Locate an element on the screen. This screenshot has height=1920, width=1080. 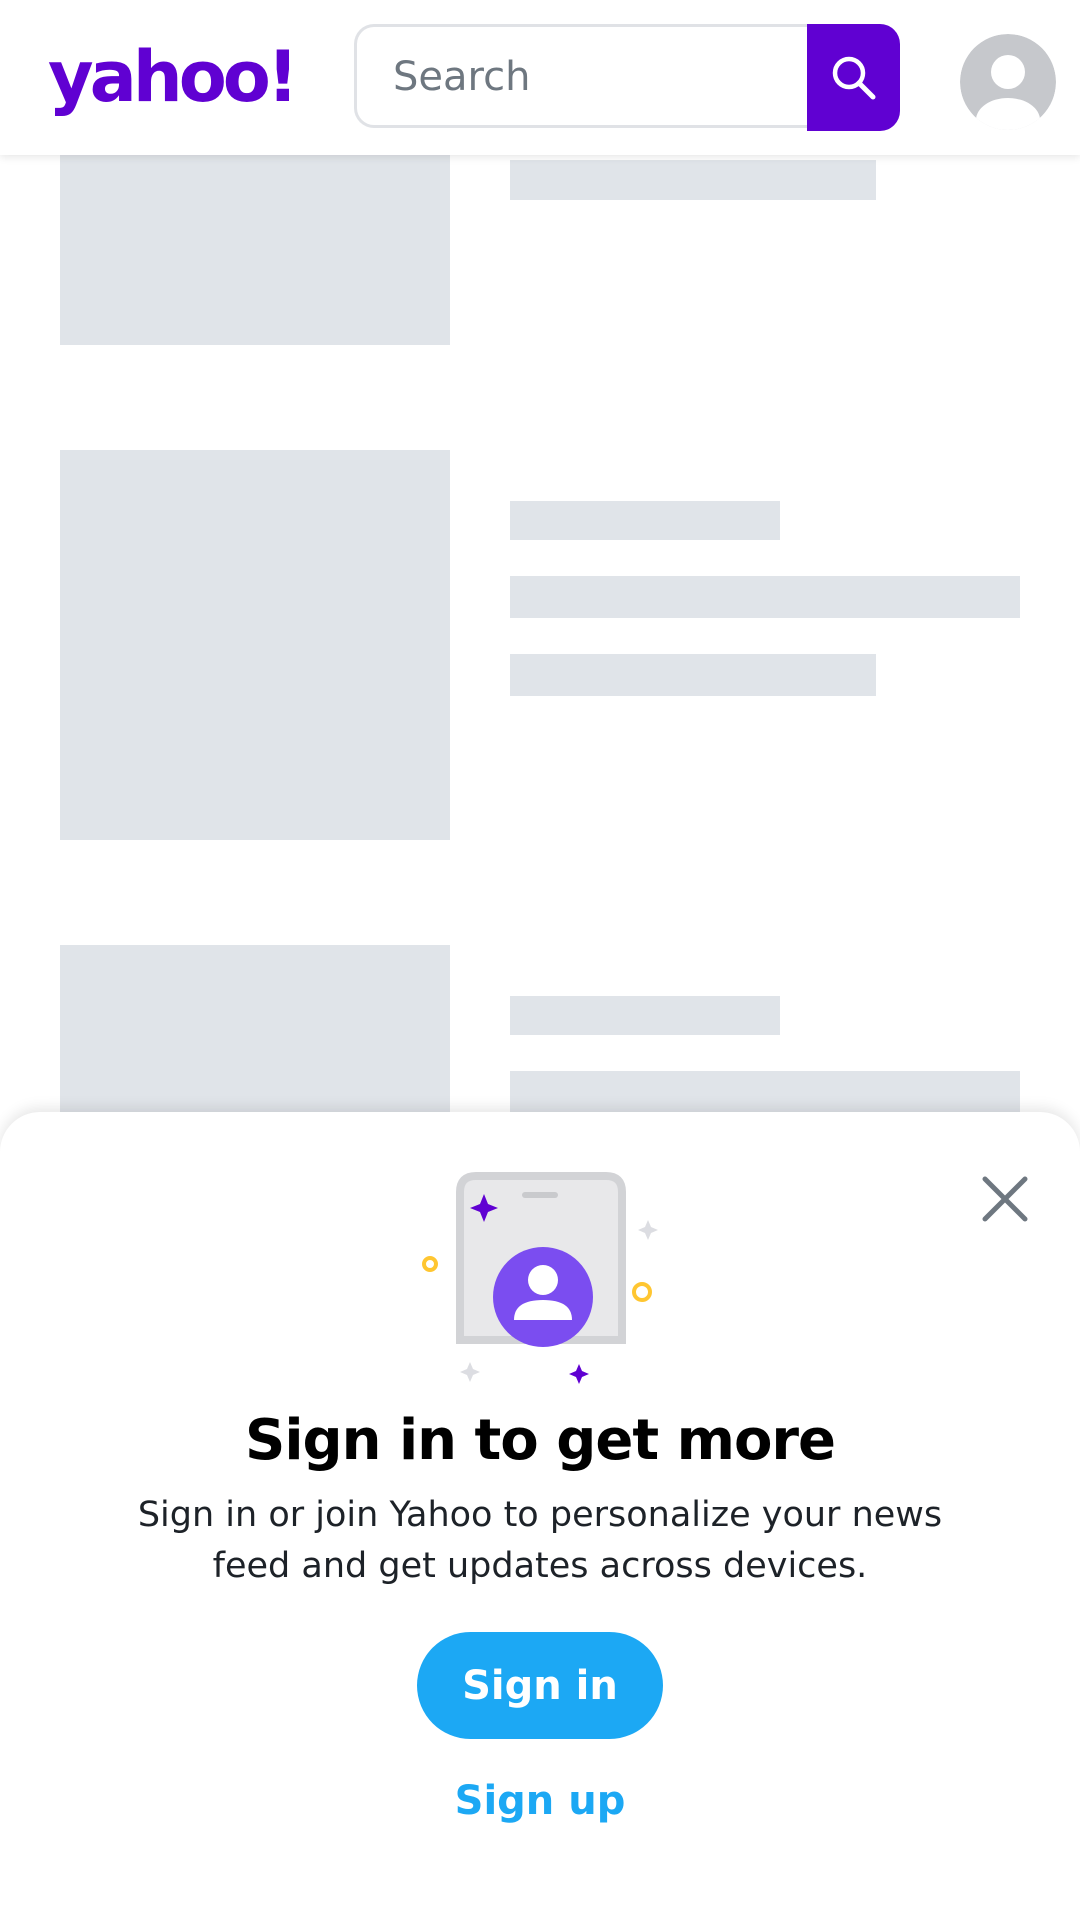
close-button is located at coordinates (1005, 1199).